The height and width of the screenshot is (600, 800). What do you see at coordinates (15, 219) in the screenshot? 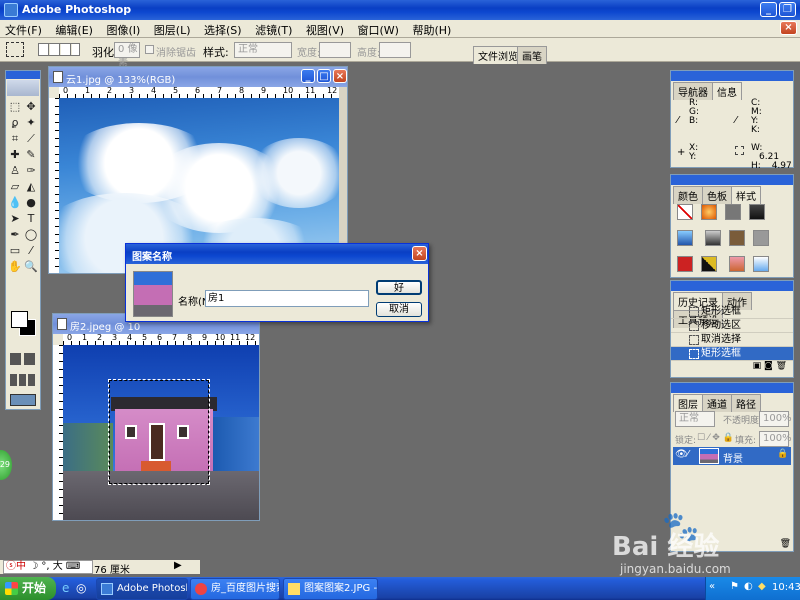
I see `path-select-icon: ➤` at bounding box center [15, 219].